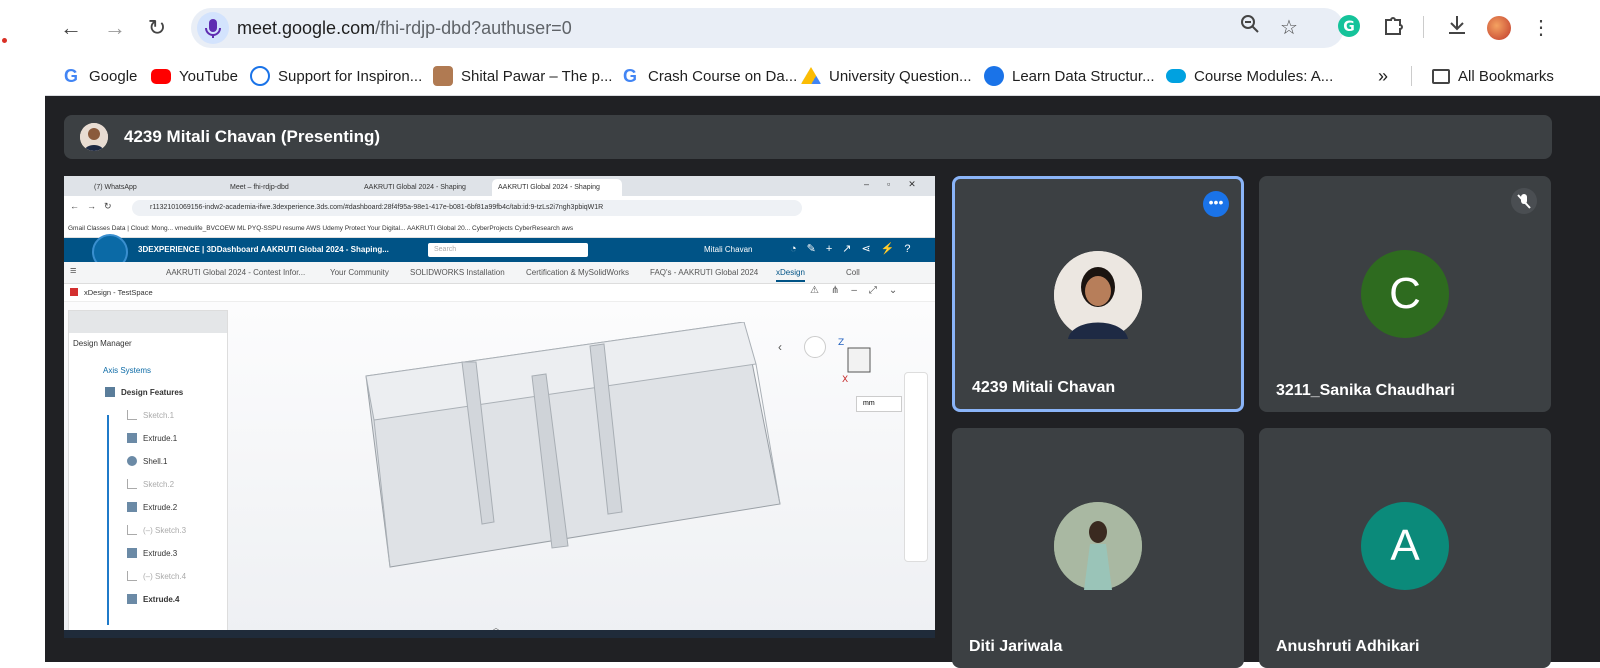 The width and height of the screenshot is (1600, 668). What do you see at coordinates (4, 40) in the screenshot?
I see `record-indicator-dot` at bounding box center [4, 40].